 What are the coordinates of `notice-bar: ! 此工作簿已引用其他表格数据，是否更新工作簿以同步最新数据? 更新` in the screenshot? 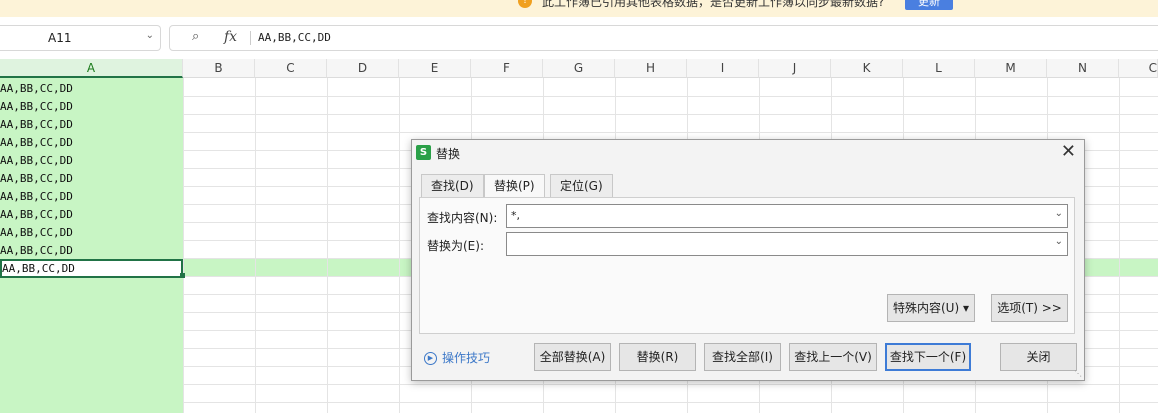 It's located at (579, 8).